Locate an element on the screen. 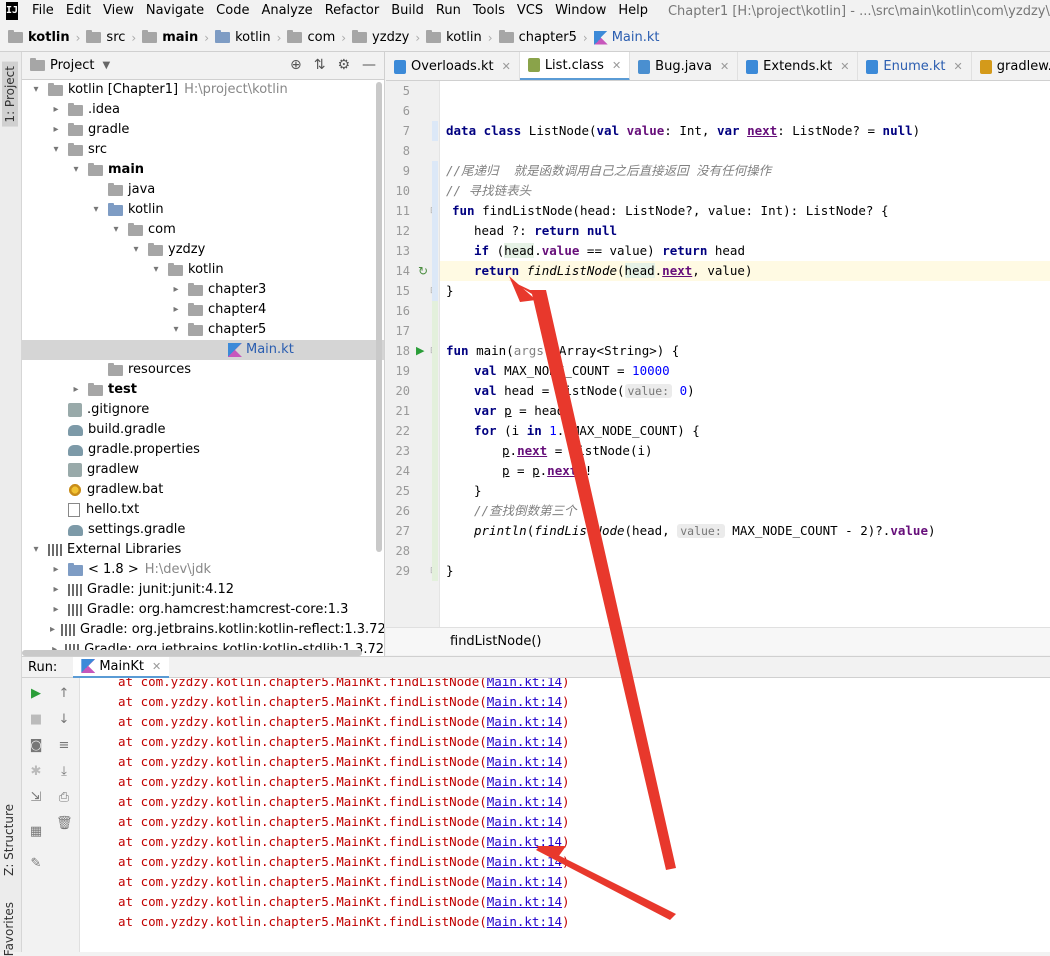 This screenshot has height=956, width=1050. editor-tab: Enume.kt ✕ is located at coordinates (915, 66).